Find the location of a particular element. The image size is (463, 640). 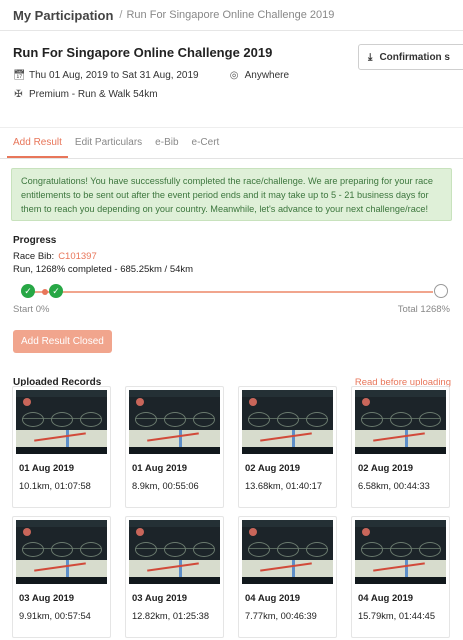

record-card: 01 Aug 2019 10.1km, 01:07:58 is located at coordinates (61, 447).